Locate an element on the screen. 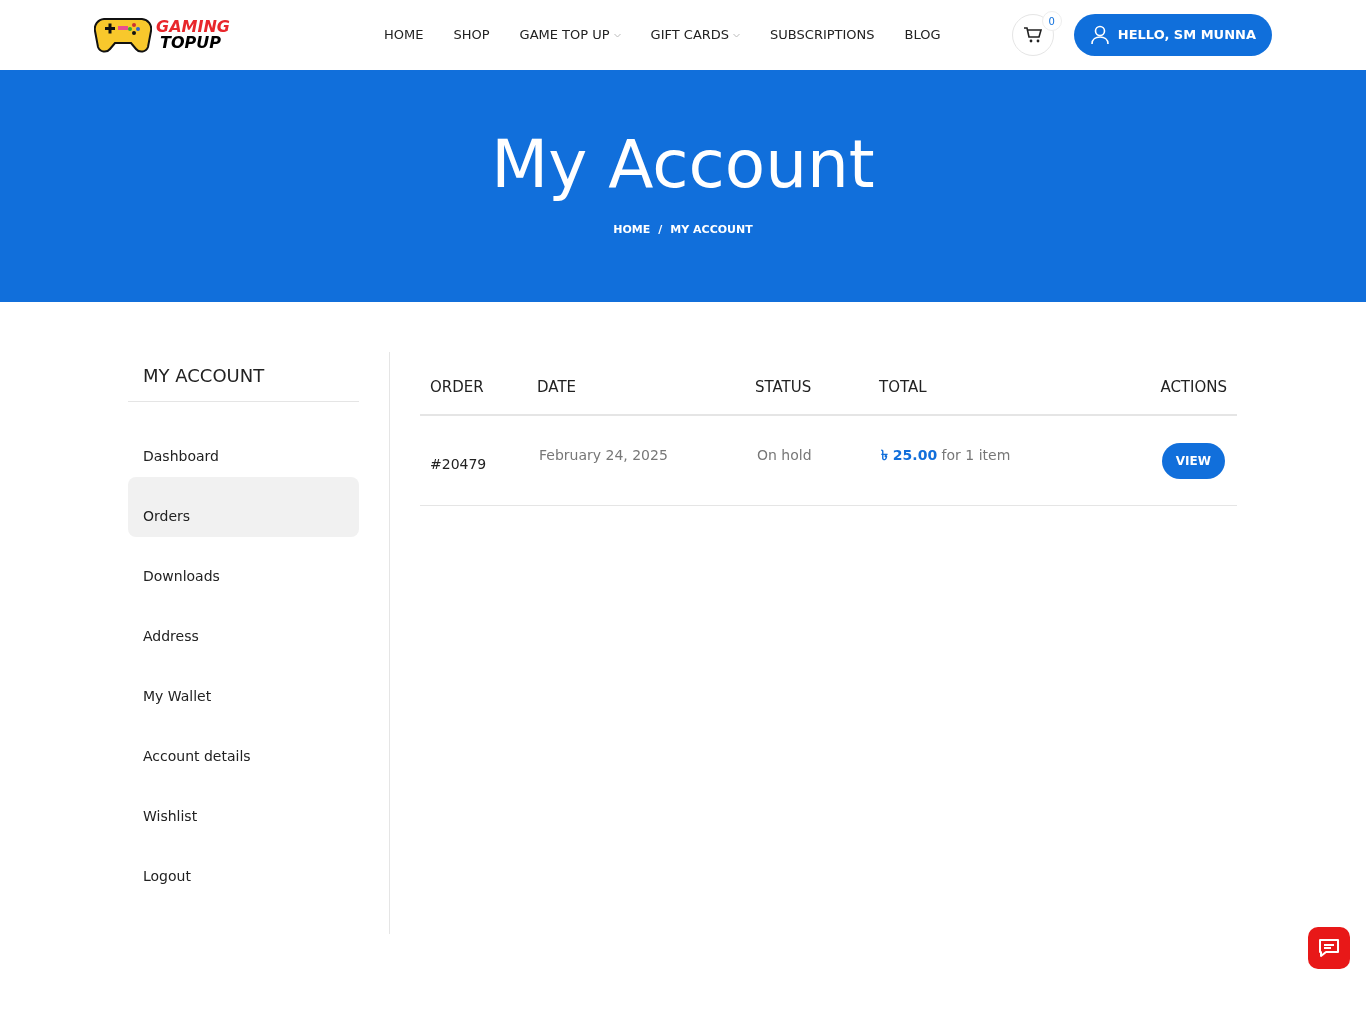  gamepad-logo-icon is located at coordinates (123, 35).